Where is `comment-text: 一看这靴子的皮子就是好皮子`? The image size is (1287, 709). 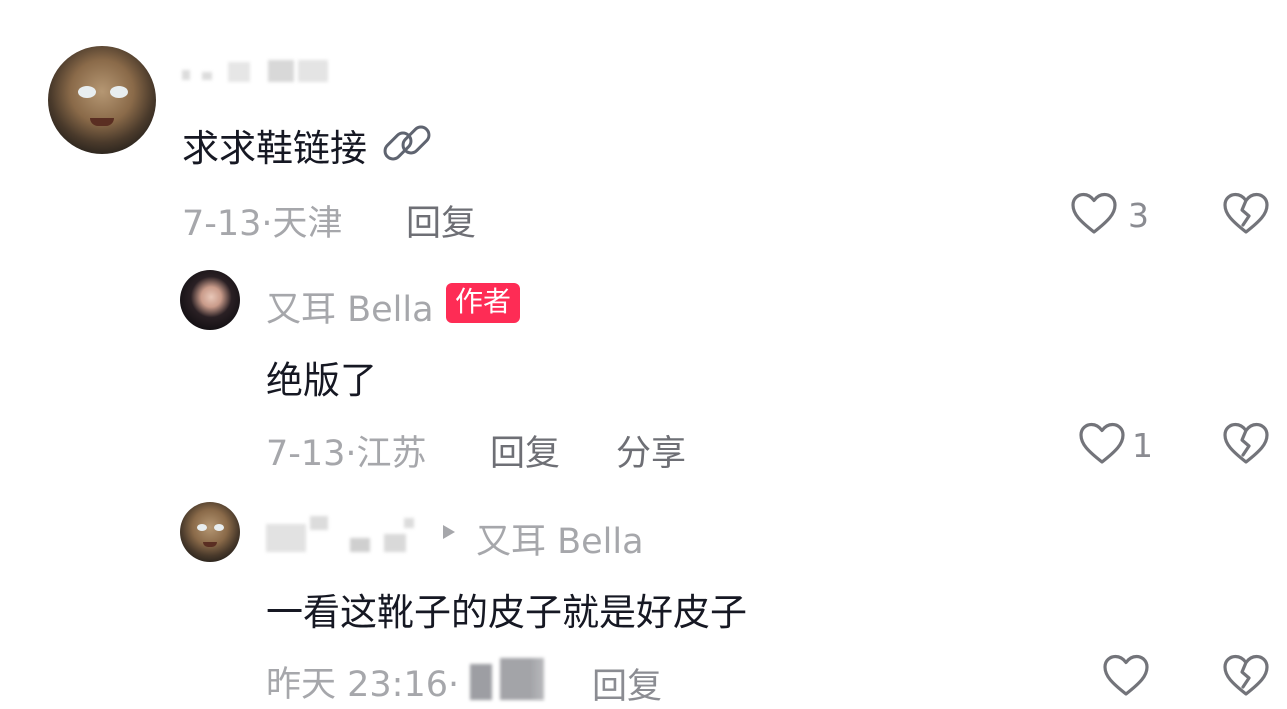
comment-text: 一看这靴子的皮子就是好皮子 is located at coordinates (506, 612).